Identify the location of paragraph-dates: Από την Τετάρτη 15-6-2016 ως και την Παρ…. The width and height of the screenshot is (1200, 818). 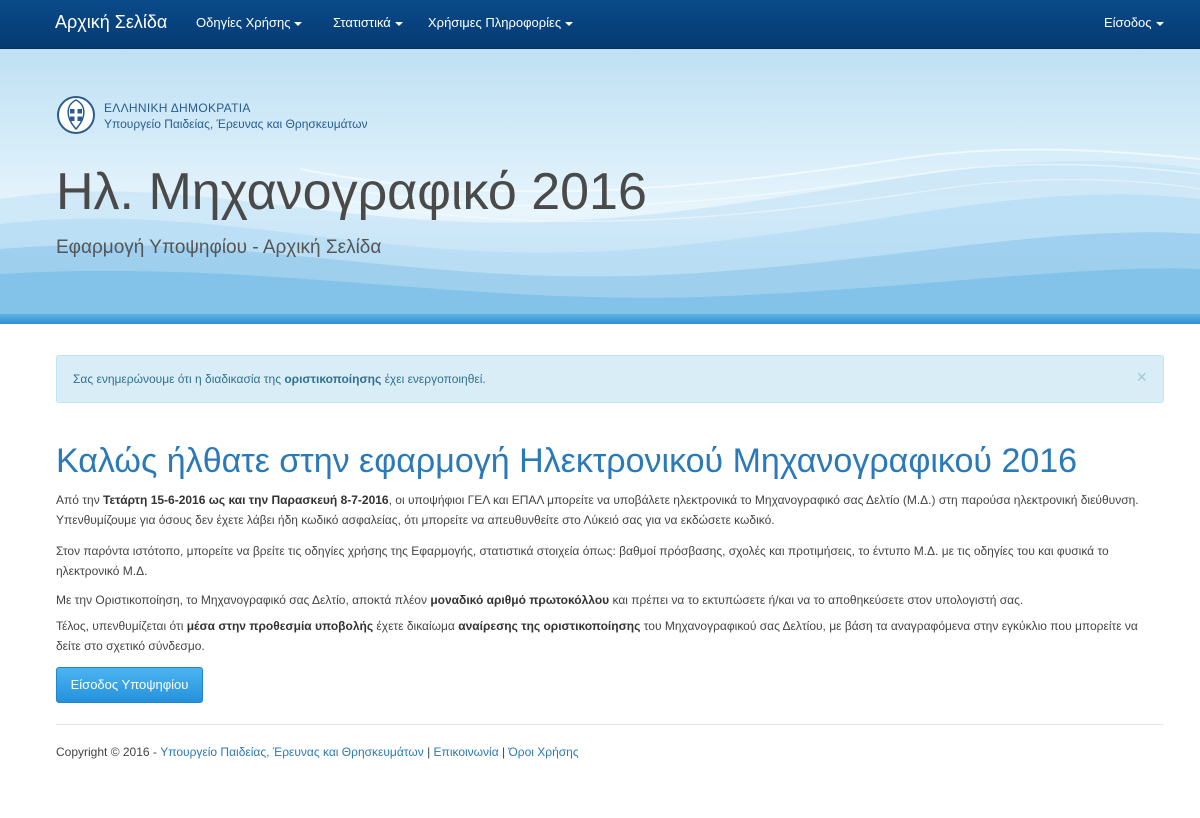
(610, 510).